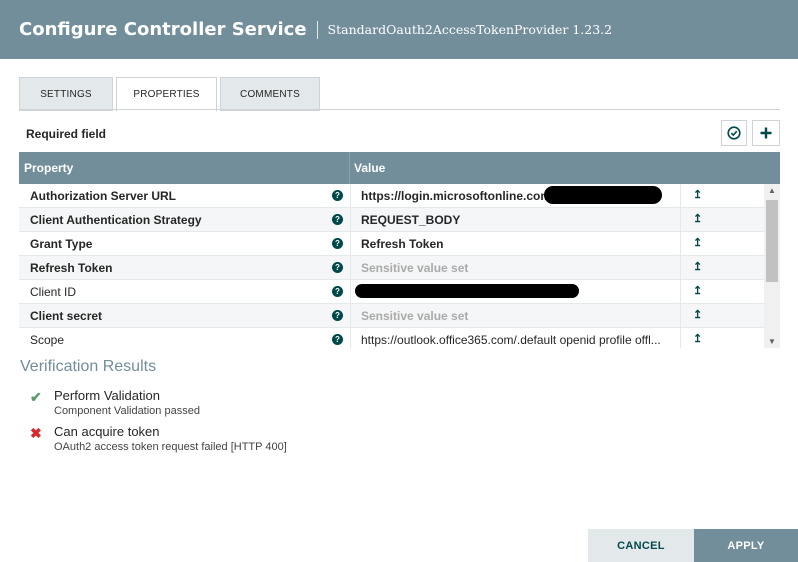 The width and height of the screenshot is (798, 562). What do you see at coordinates (772, 241) in the screenshot?
I see `scrollbar-thumb` at bounding box center [772, 241].